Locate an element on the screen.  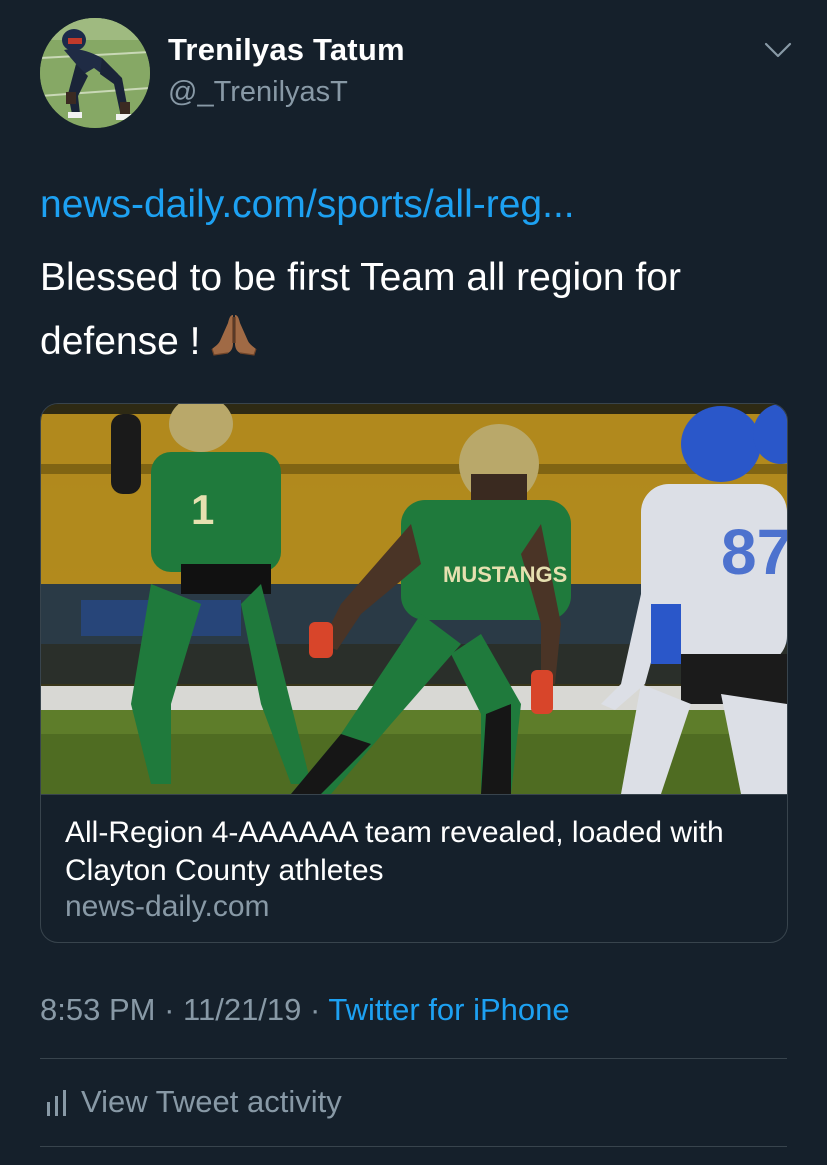
tweet-meta: 8:53 PM · 11/21/19 · Twitter for iPhone is located at coordinates (305, 1010).